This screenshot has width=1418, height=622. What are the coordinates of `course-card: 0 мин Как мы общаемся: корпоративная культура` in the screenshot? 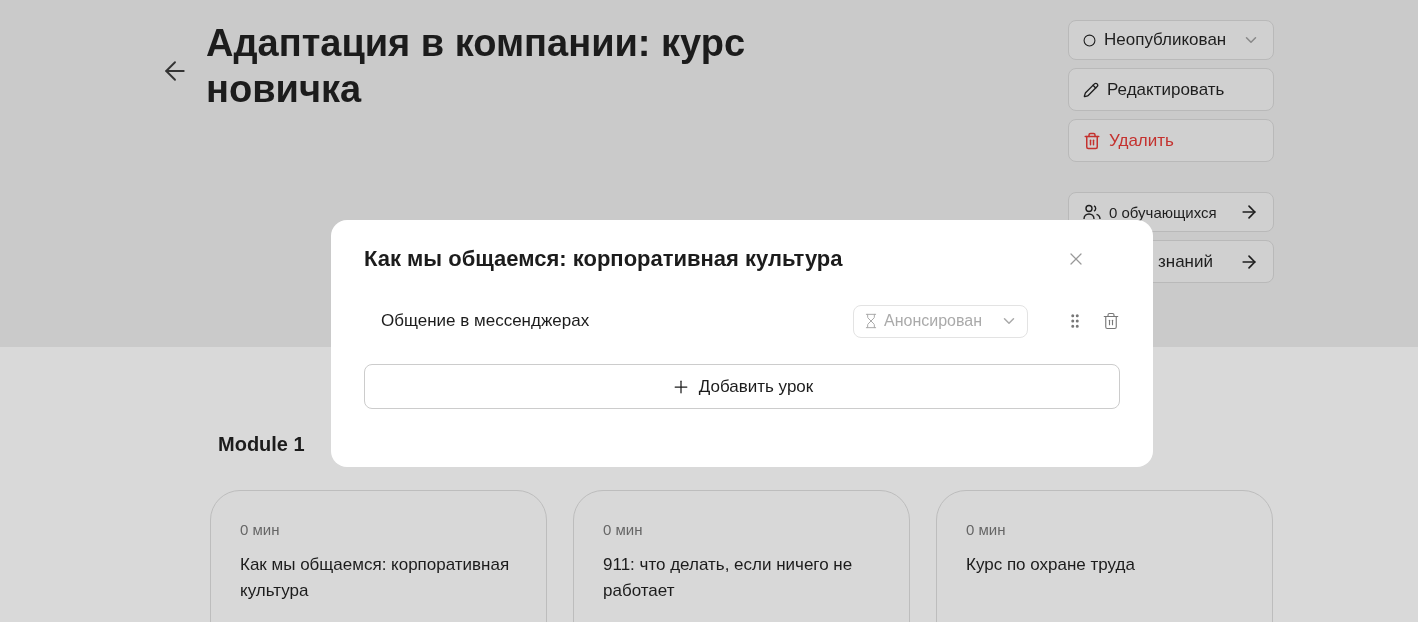 It's located at (378, 556).